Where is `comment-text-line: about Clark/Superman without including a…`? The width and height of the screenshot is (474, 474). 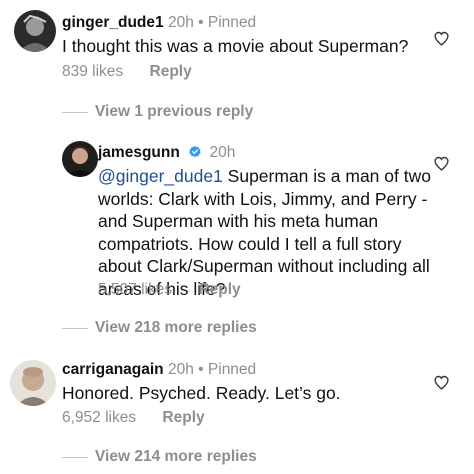 comment-text-line: about Clark/Superman without including a… is located at coordinates (264, 266).